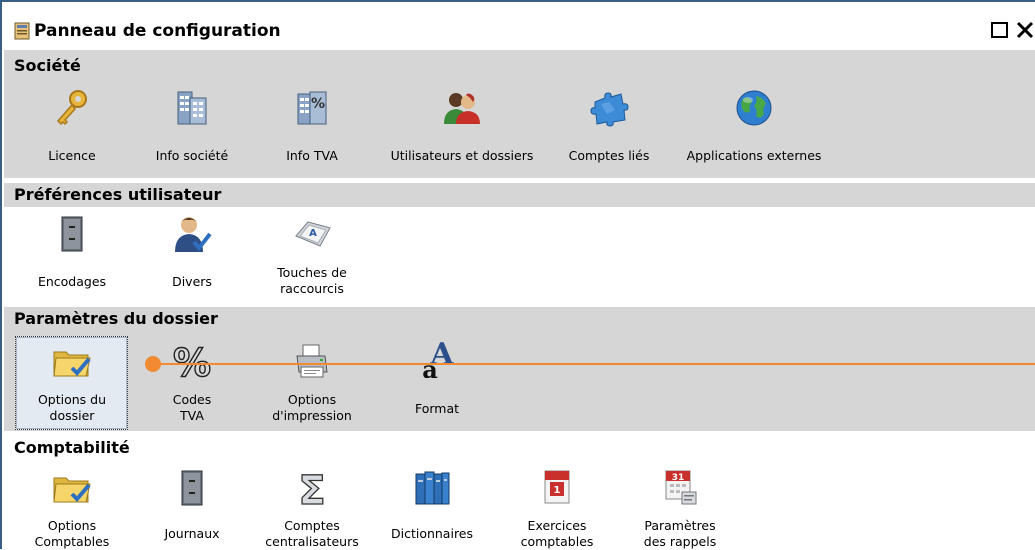 The width and height of the screenshot is (1035, 550). I want to click on label-utilisateurs-dossiers: Utilisateurs et dossiers, so click(462, 155).